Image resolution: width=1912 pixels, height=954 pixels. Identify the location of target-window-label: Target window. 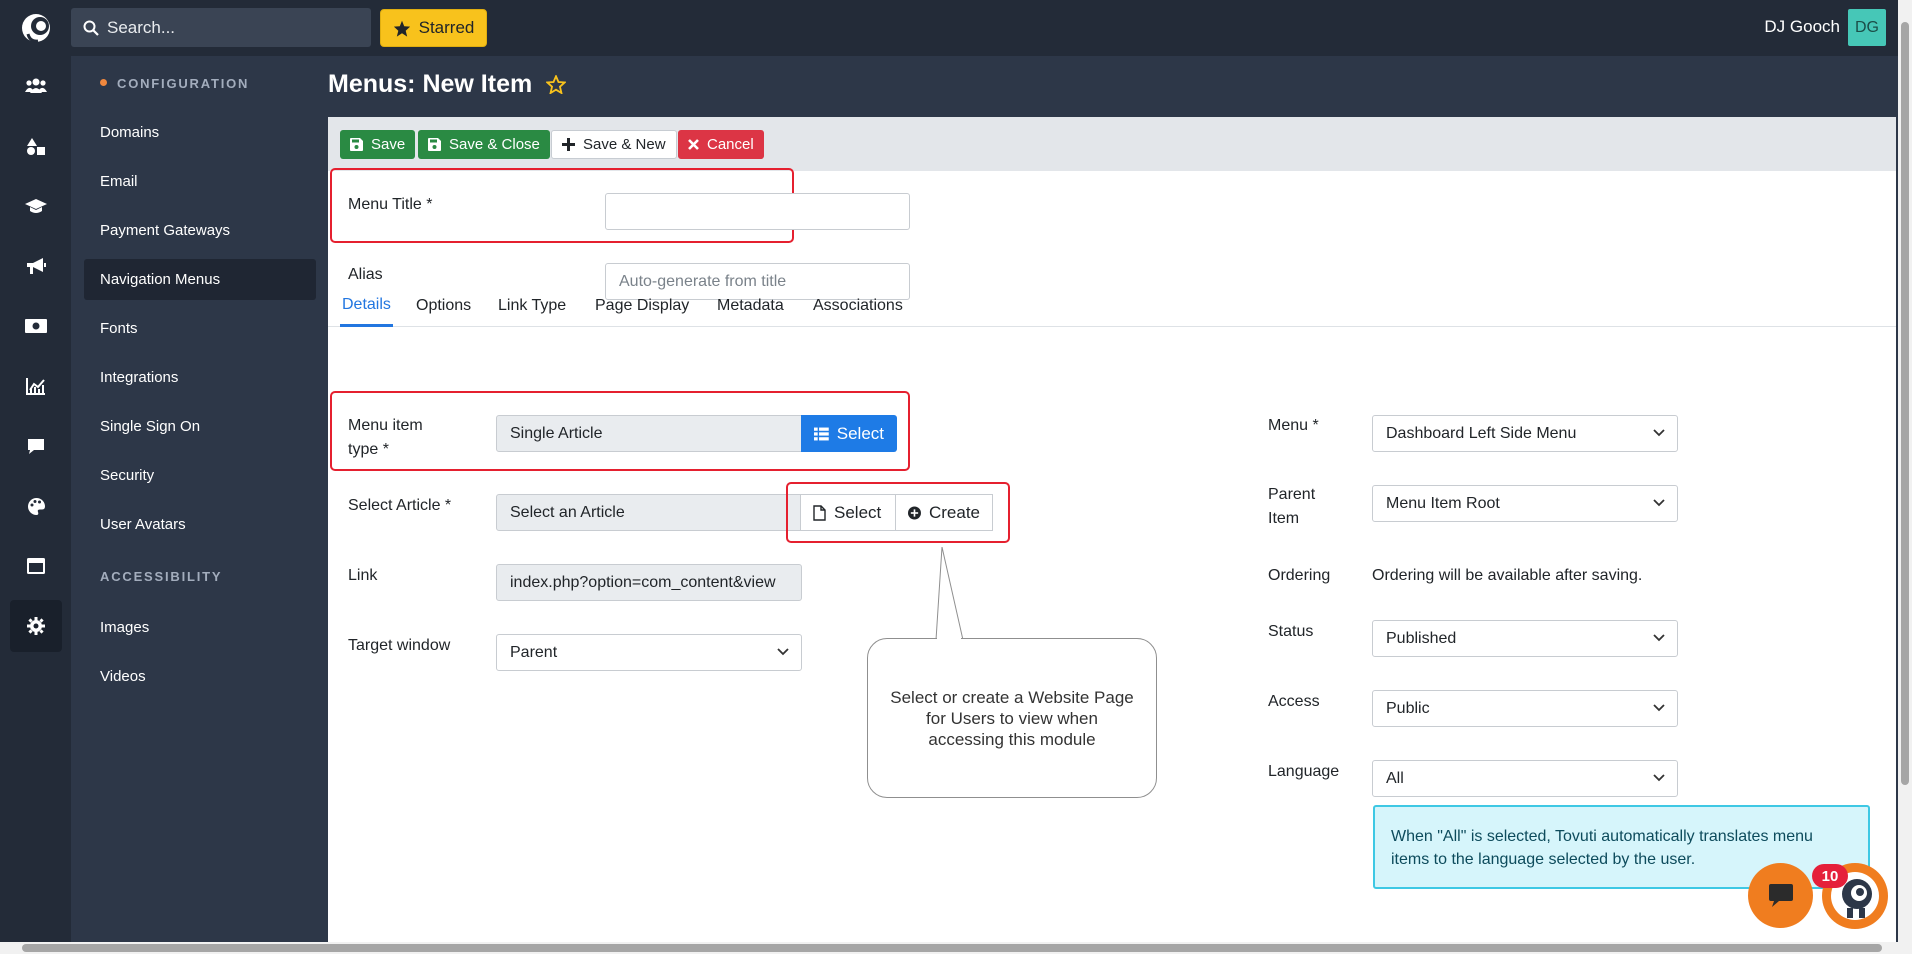
(399, 645).